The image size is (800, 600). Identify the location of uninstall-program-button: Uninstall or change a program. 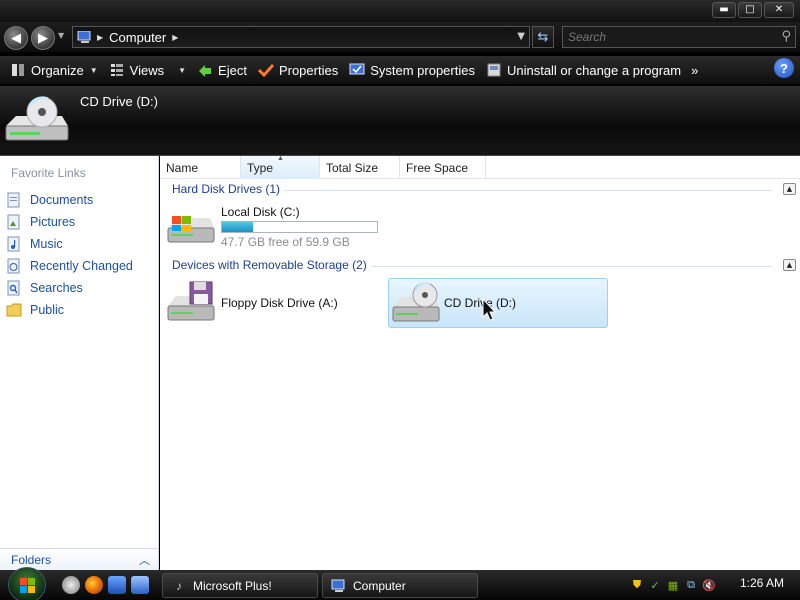
(583, 70).